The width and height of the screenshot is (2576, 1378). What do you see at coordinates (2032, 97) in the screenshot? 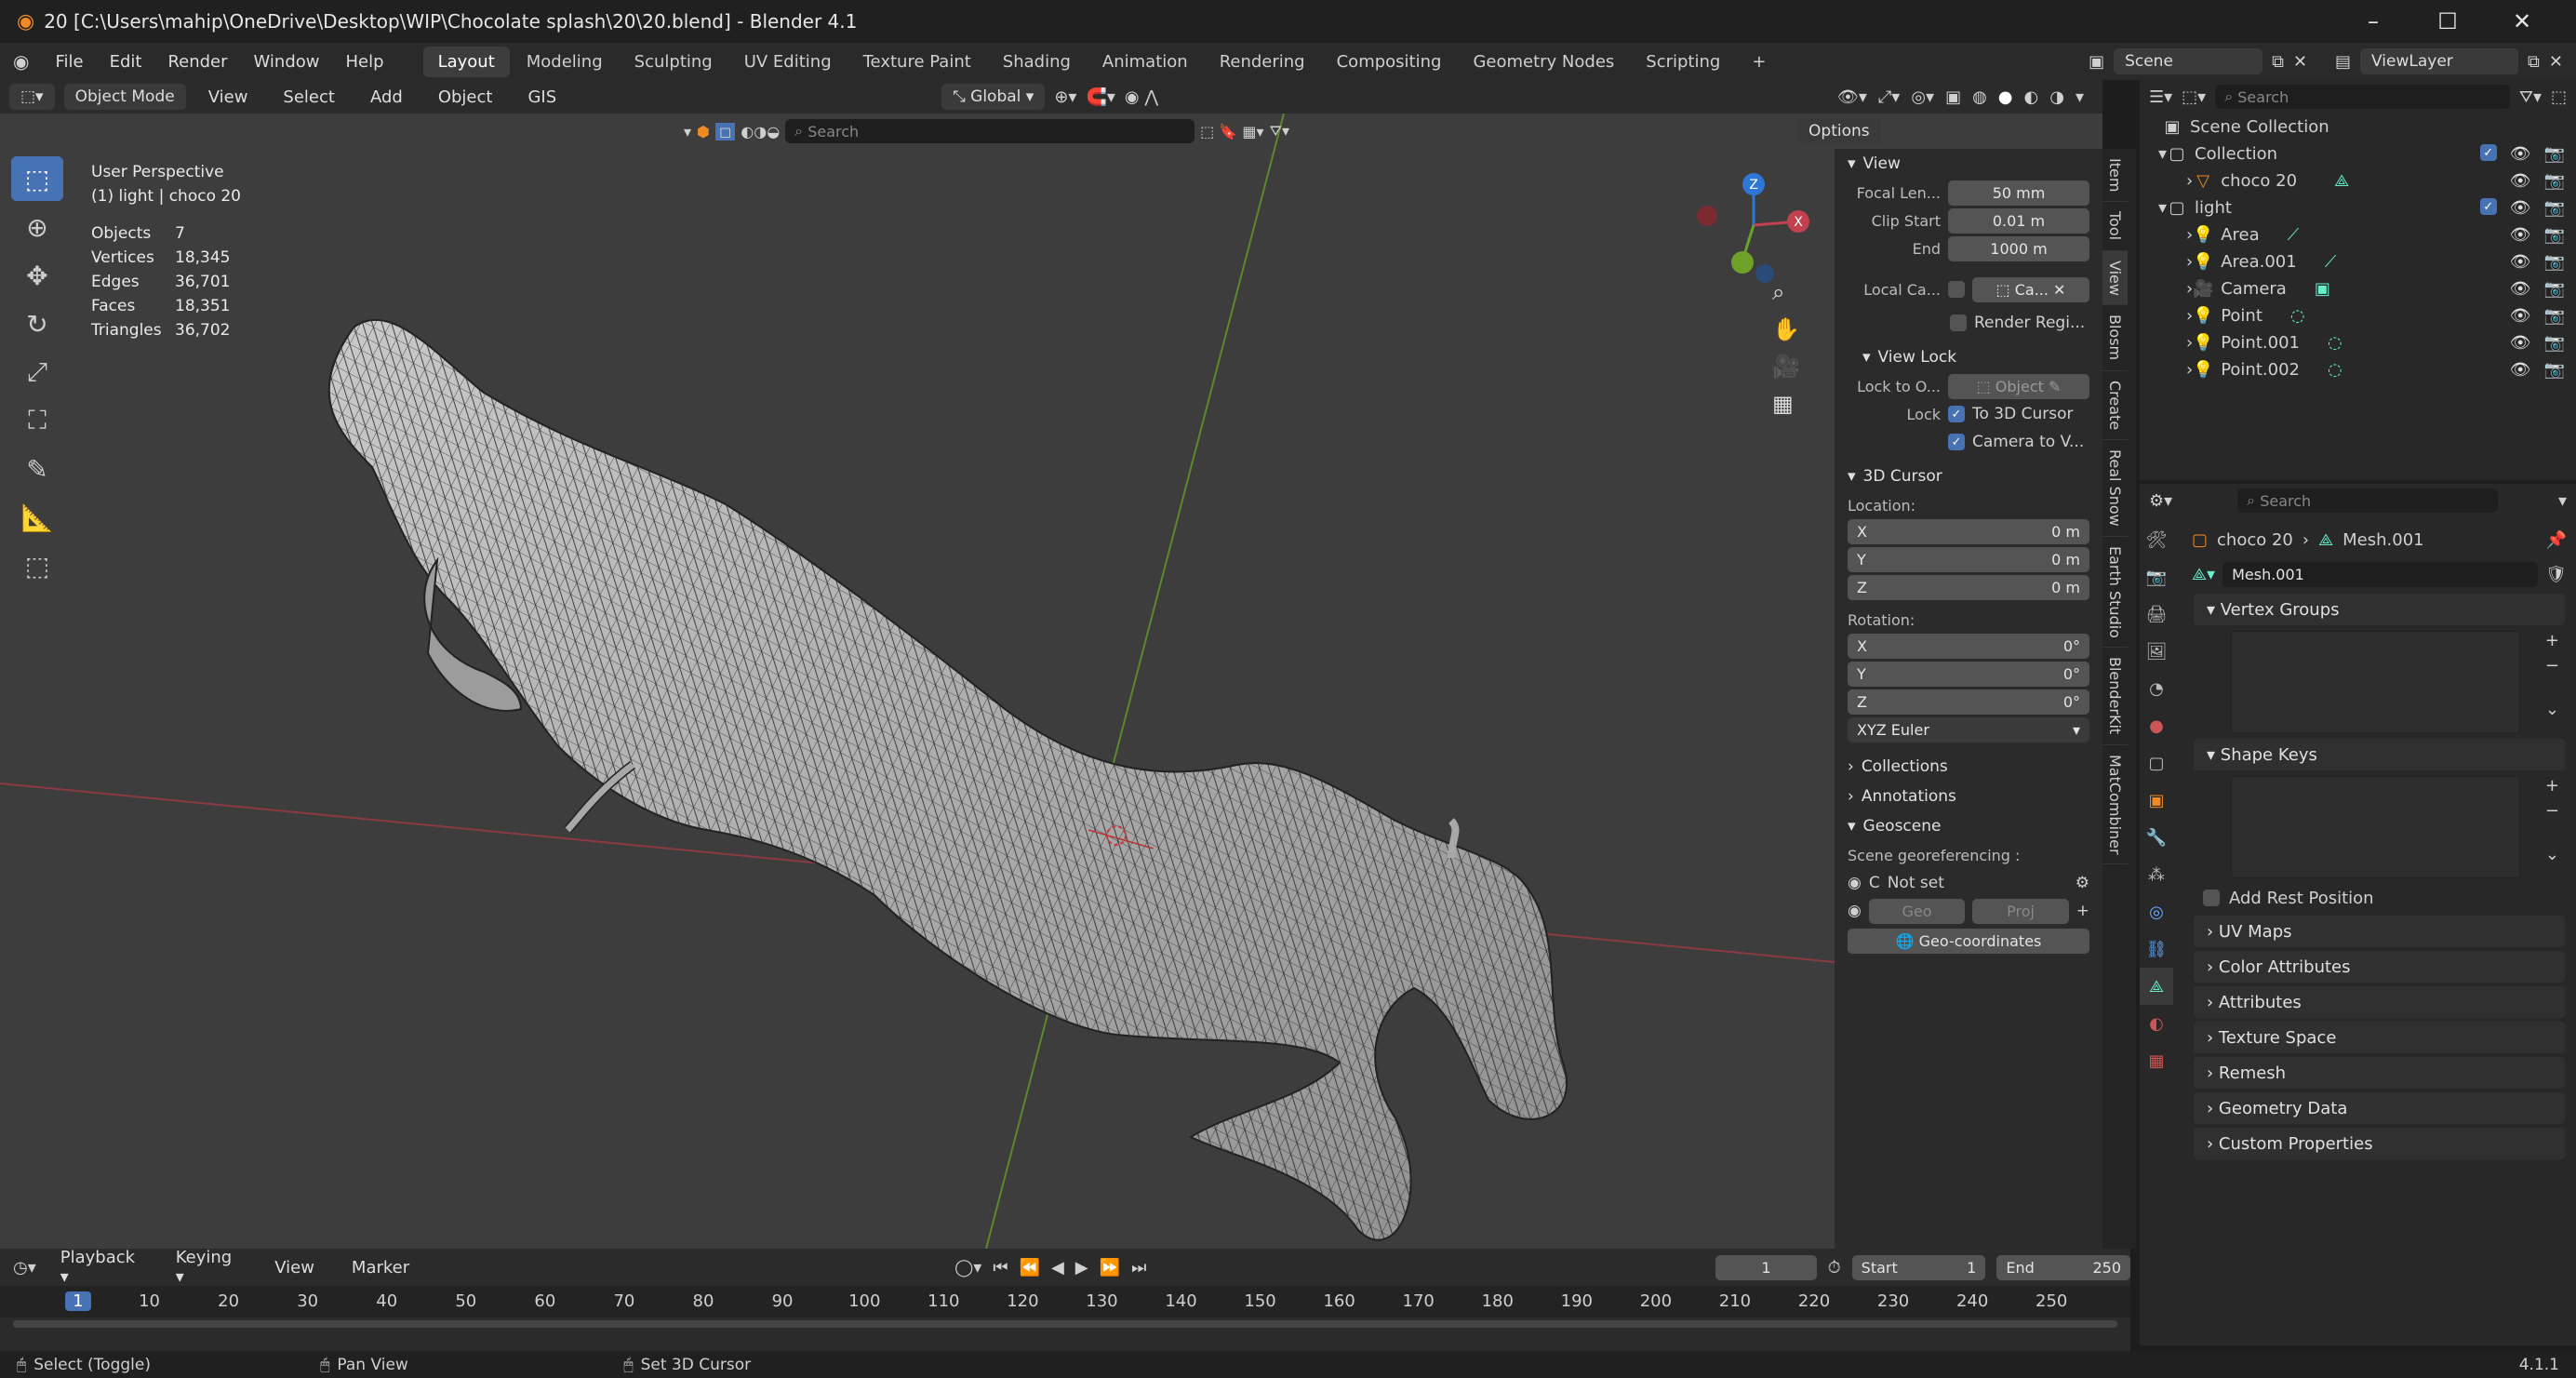
I see `shading-material-icon: ◐` at bounding box center [2032, 97].